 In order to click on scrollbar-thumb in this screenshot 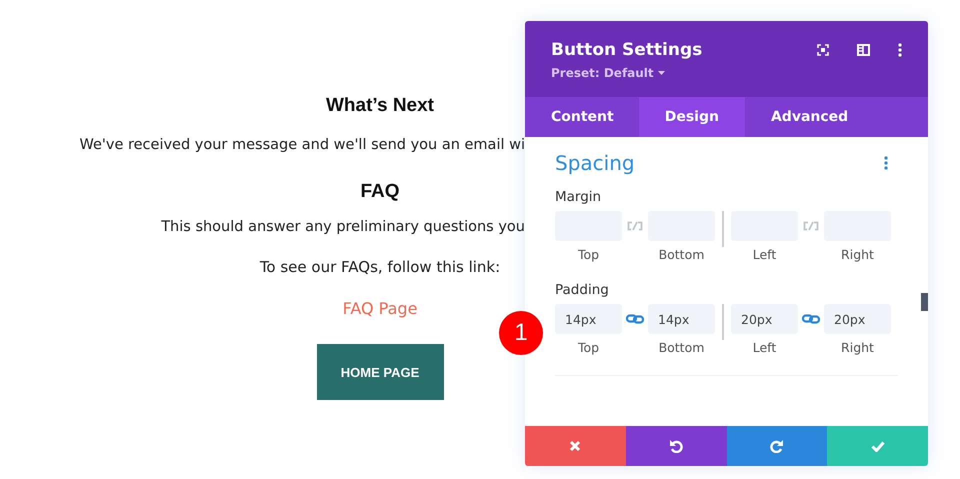, I will do `click(924, 302)`.